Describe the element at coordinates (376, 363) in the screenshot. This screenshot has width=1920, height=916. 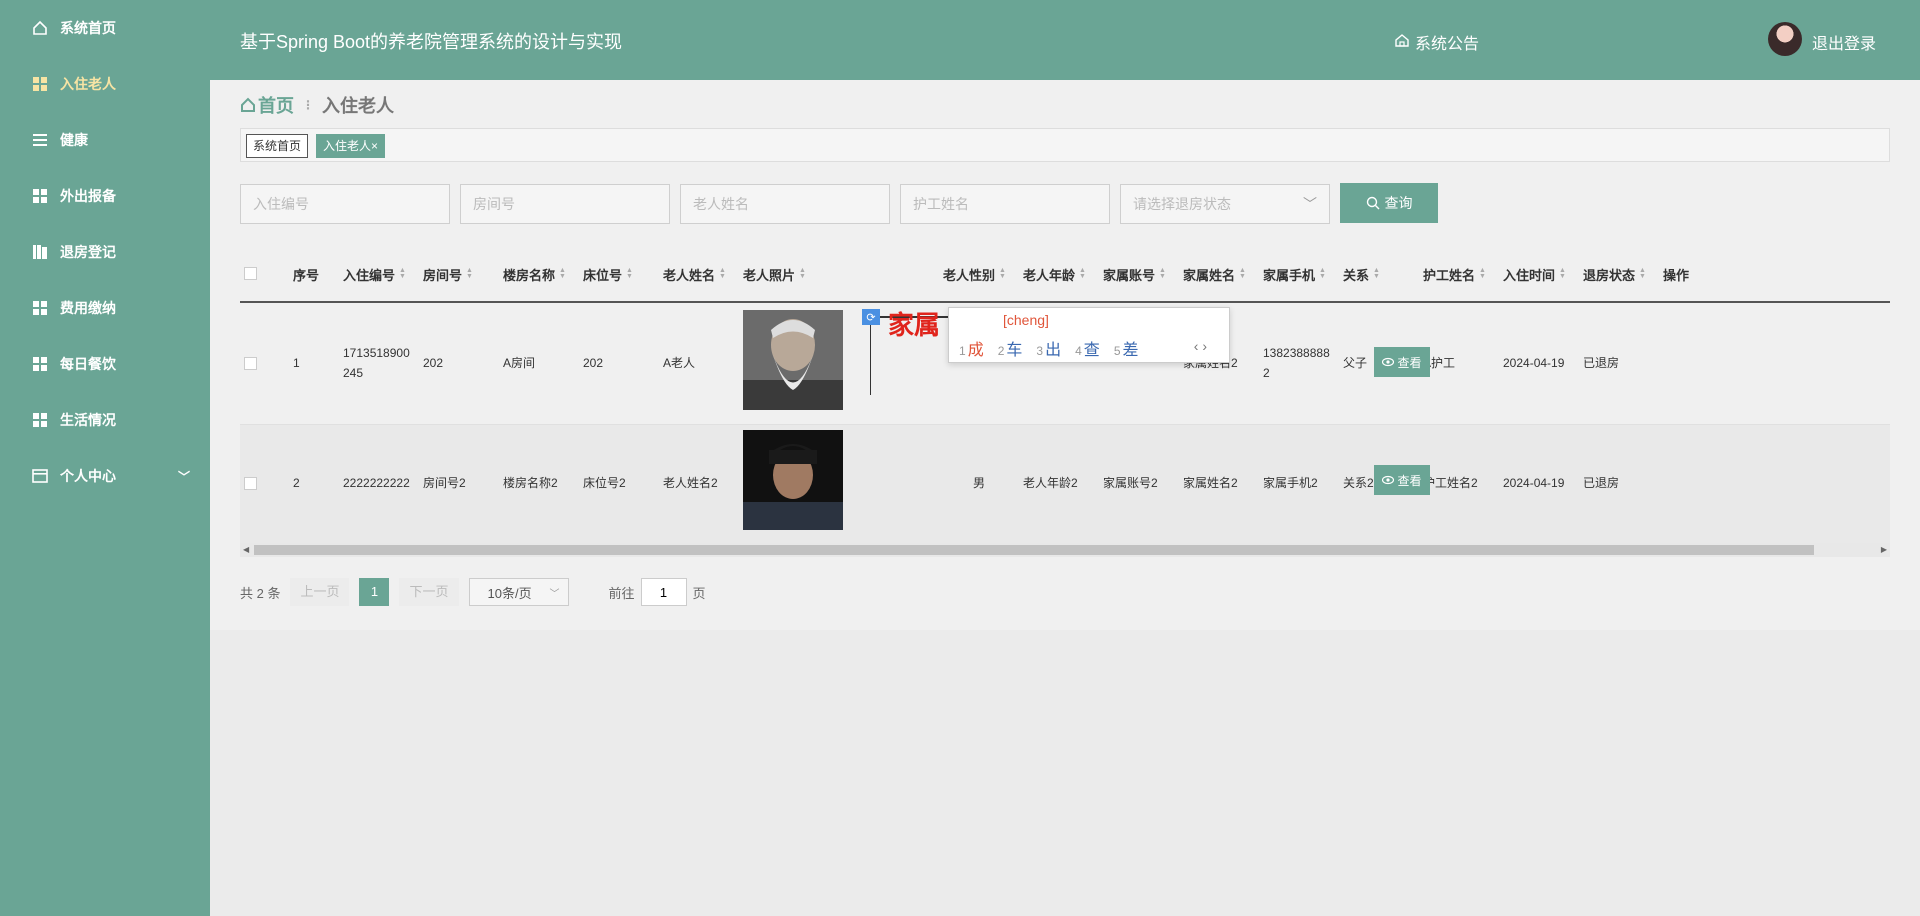
I see `cell-checkin-no: 1713518900 245` at that location.